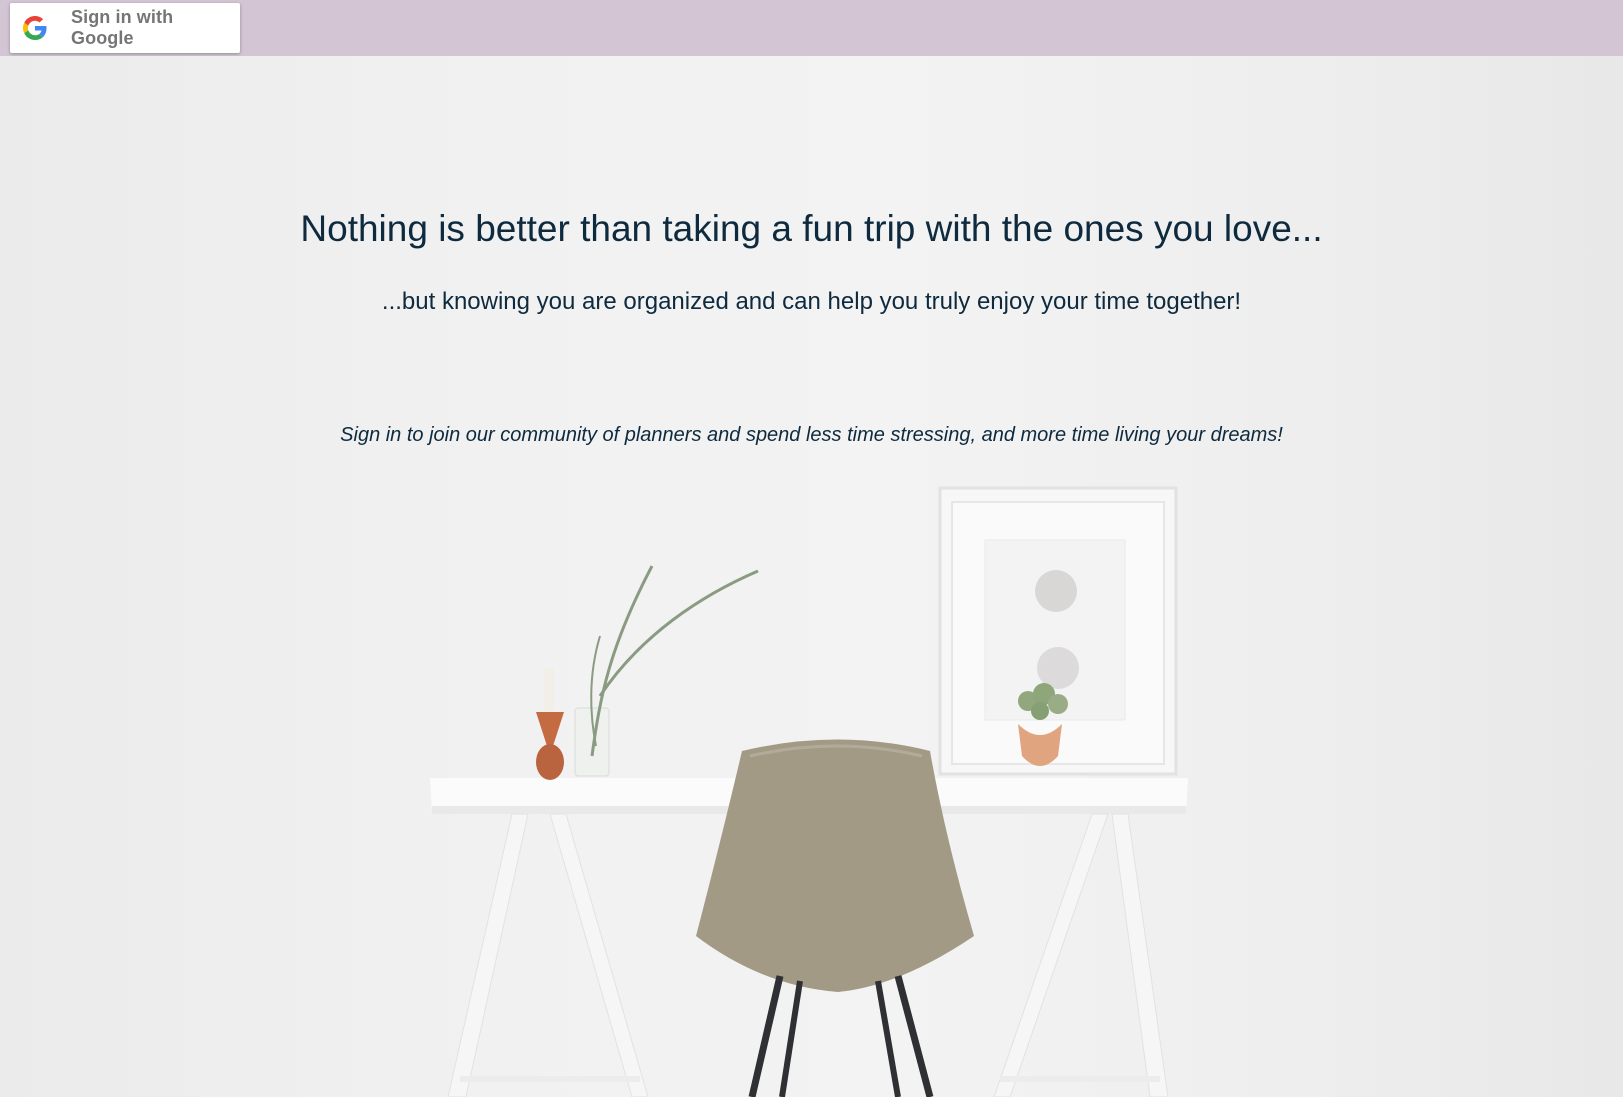  Describe the element at coordinates (122, 27) in the screenshot. I see `sign-in-label: Sign in with Google` at that location.